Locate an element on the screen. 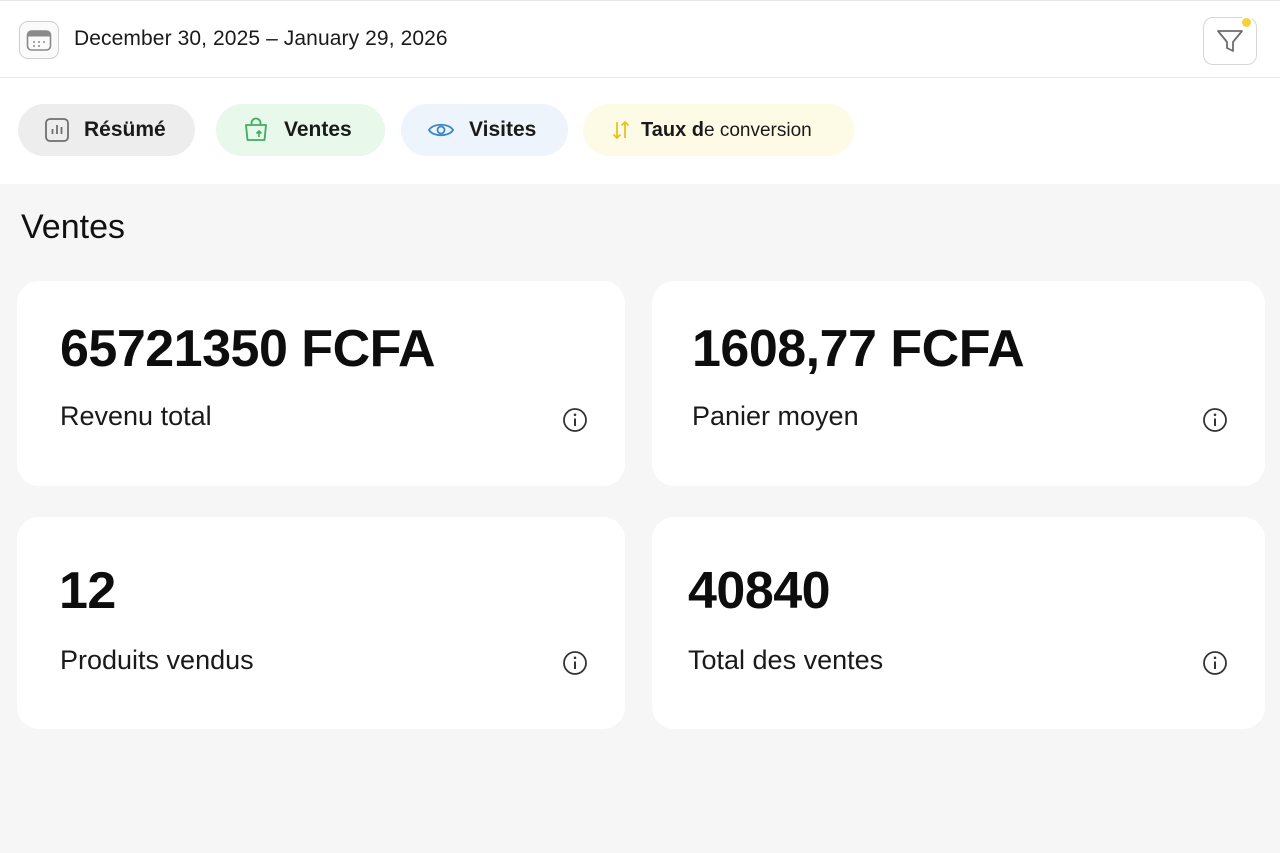 The height and width of the screenshot is (853, 1280). tab-taux-label: Taux de conversion is located at coordinates (726, 130).